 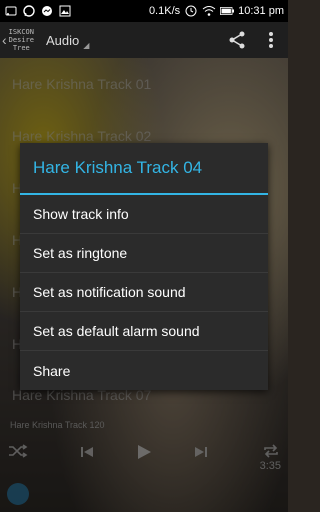 What do you see at coordinates (271, 40) in the screenshot?
I see `overflow-menu-icon` at bounding box center [271, 40].